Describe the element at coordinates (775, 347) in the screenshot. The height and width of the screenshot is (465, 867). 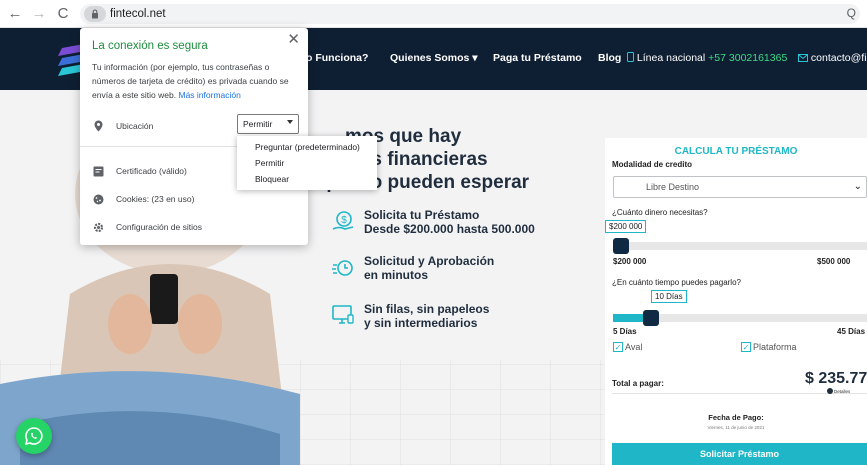
I see `plataforma-label: Plataforma` at that location.